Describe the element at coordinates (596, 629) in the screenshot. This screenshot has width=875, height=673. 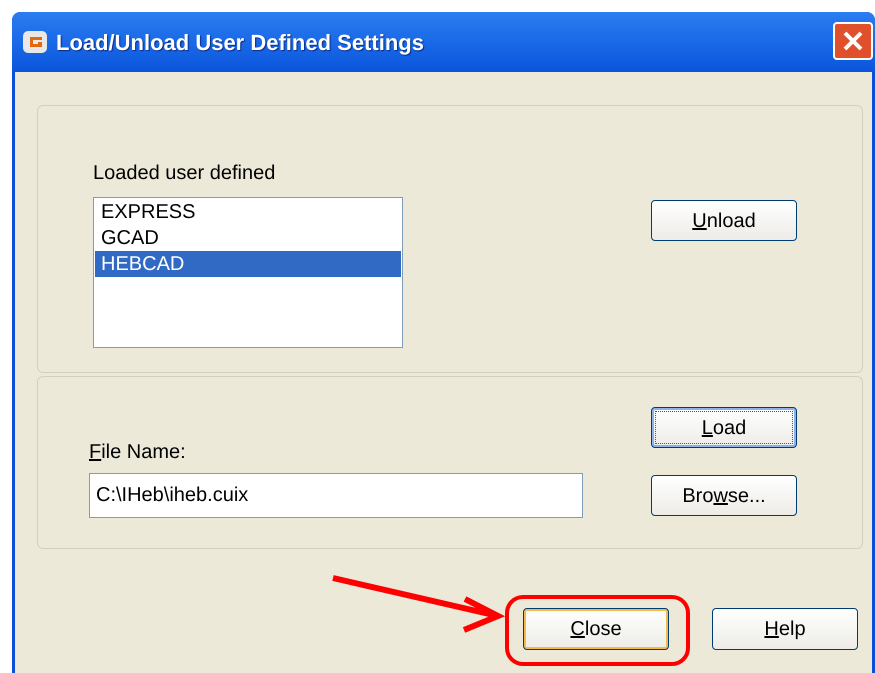
I see `close-button: Close` at that location.